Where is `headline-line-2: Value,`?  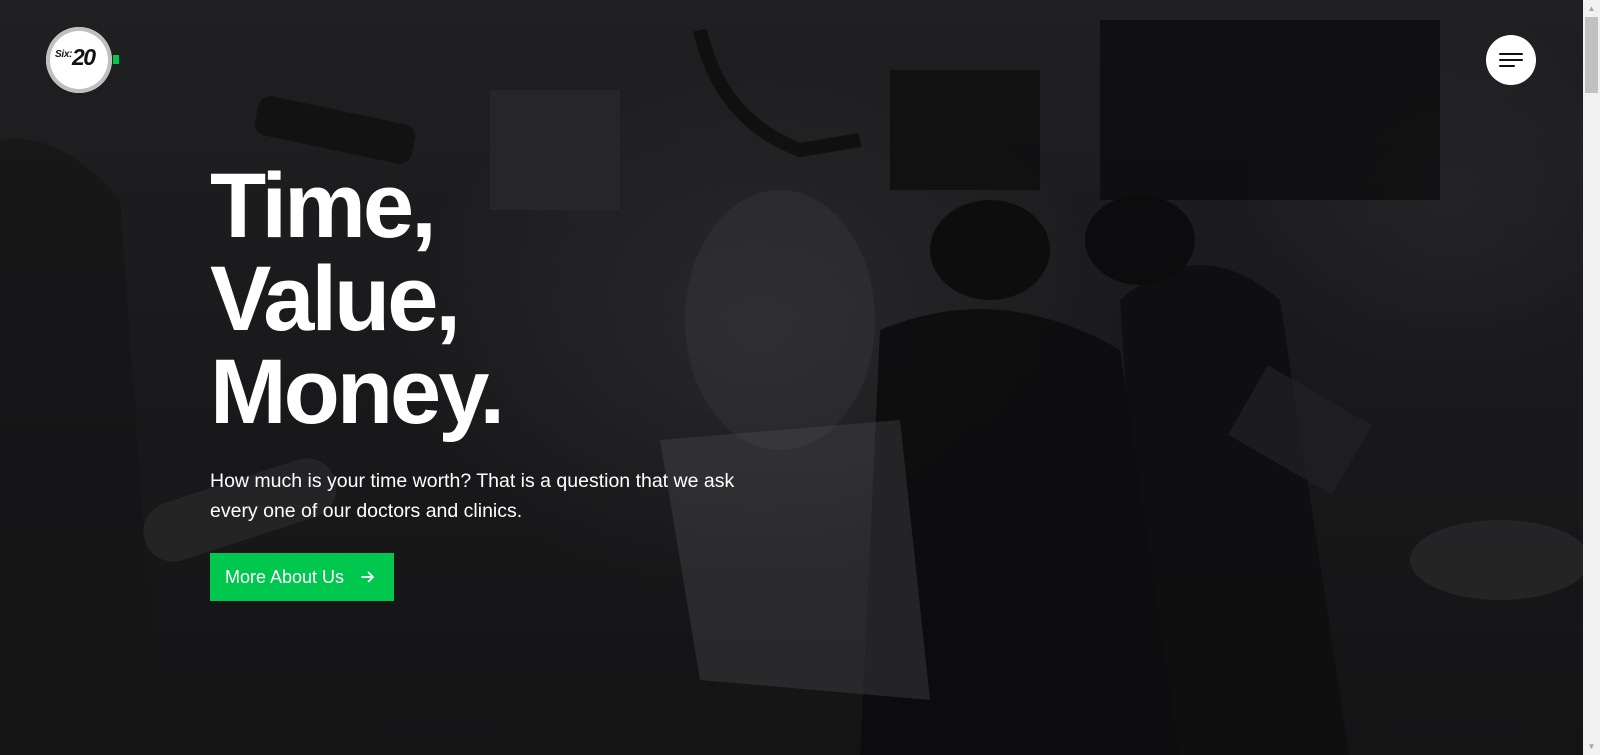 headline-line-2: Value, is located at coordinates (335, 299).